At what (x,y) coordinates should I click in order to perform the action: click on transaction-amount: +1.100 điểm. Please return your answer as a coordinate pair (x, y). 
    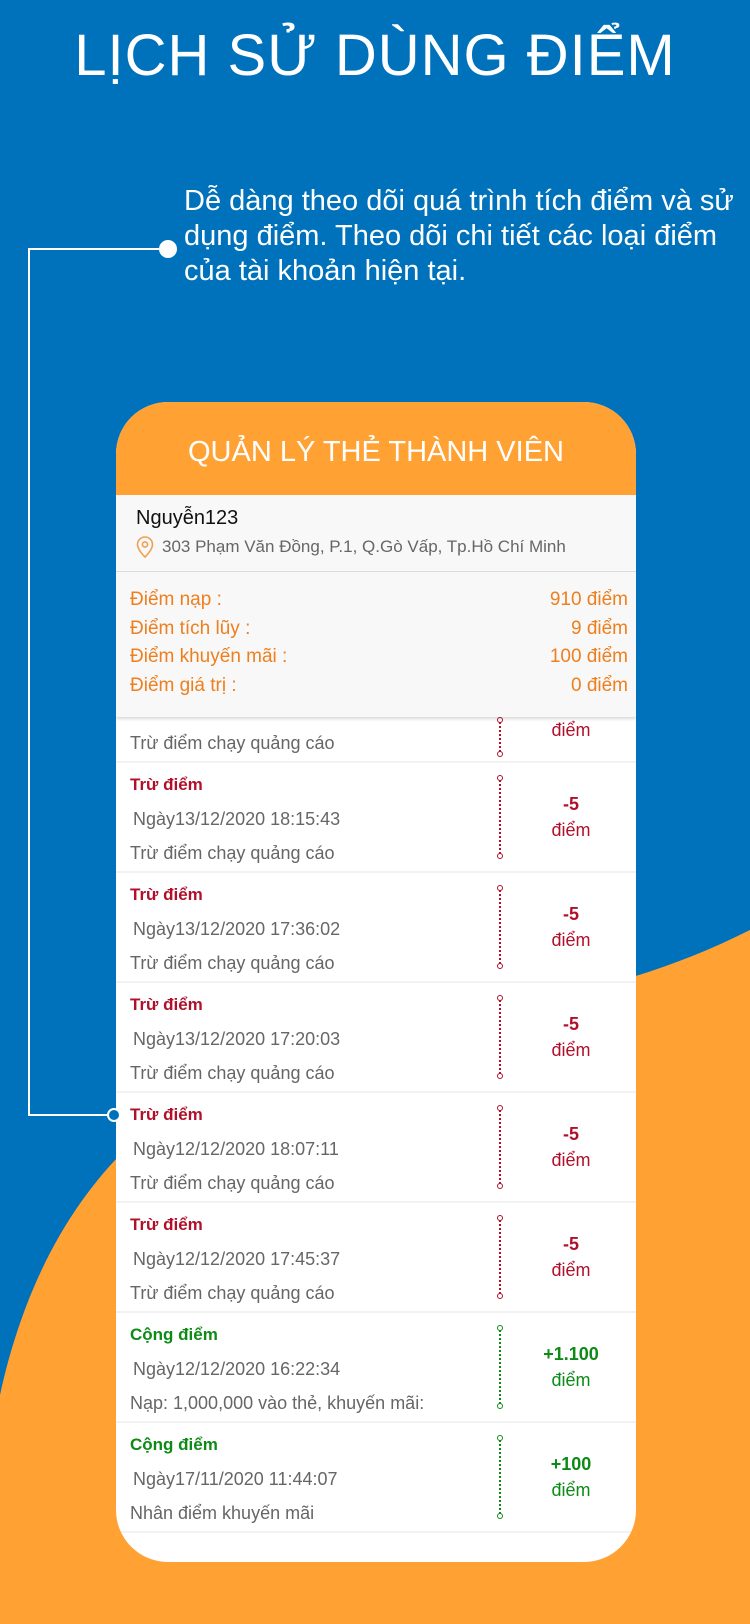
    Looking at the image, I should click on (571, 1367).